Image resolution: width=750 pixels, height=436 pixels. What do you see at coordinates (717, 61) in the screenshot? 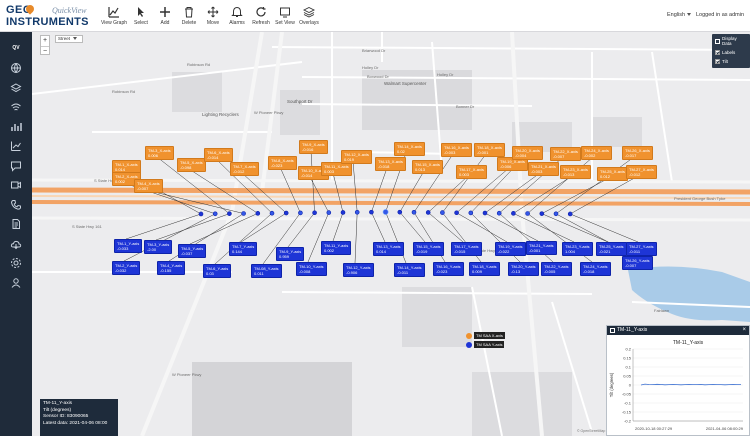
I see `tilt-checkbox` at bounding box center [717, 61].